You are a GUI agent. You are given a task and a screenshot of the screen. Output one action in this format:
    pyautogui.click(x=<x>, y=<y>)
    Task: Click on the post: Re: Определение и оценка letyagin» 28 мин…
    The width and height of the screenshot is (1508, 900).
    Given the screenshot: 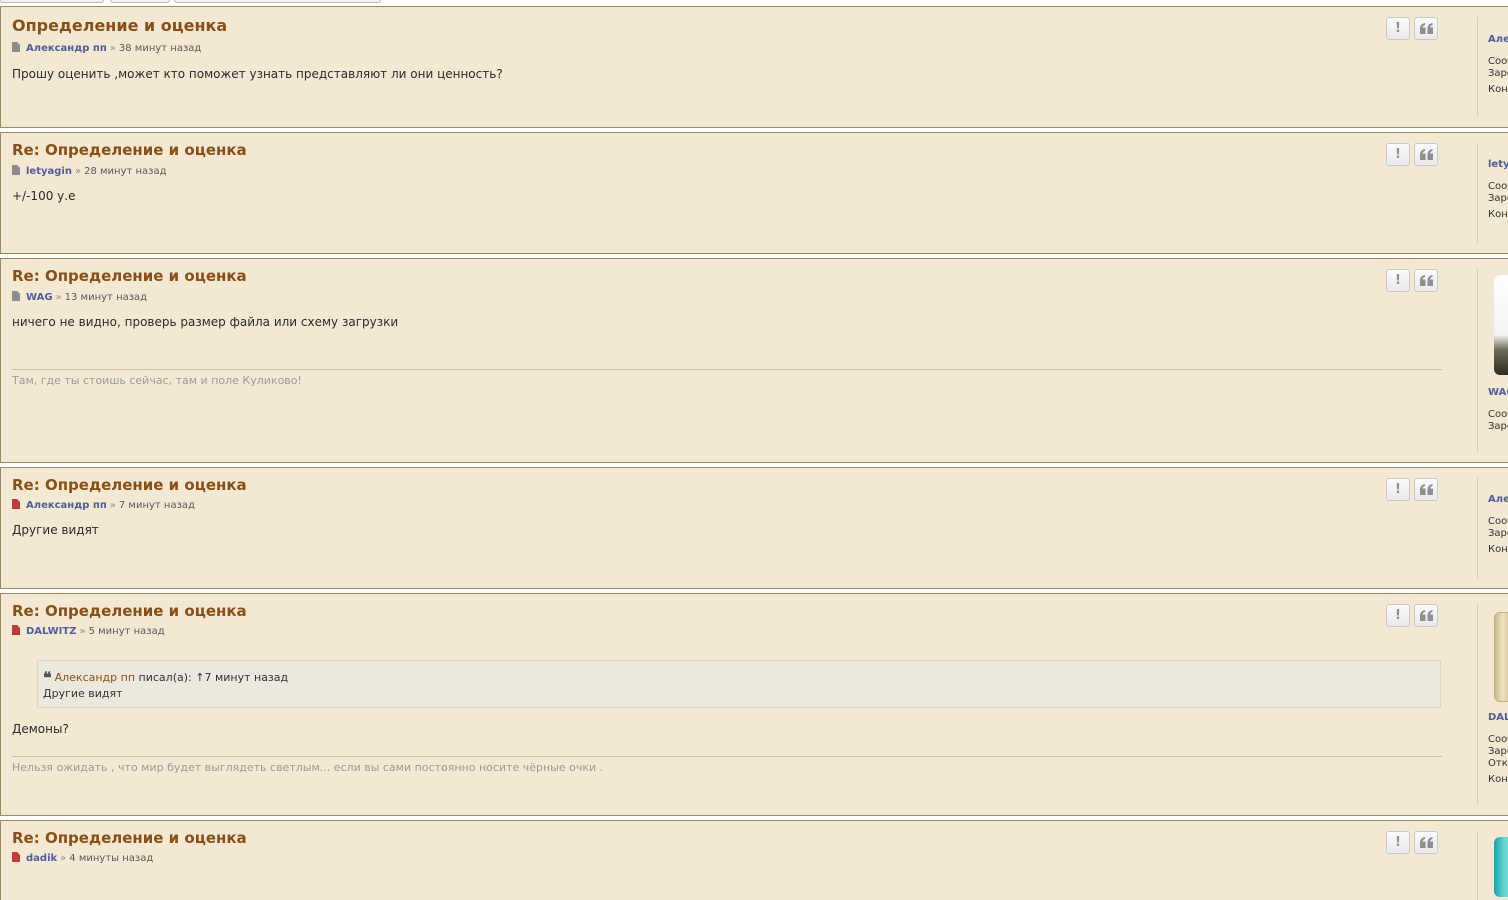 What is the action you would take?
    pyautogui.click(x=754, y=193)
    